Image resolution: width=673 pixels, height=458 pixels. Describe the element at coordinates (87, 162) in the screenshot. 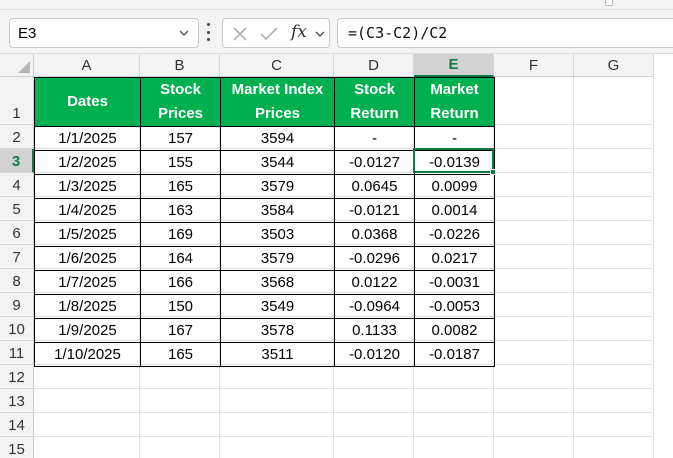

I see `cell-a3: 1/2/2025` at that location.